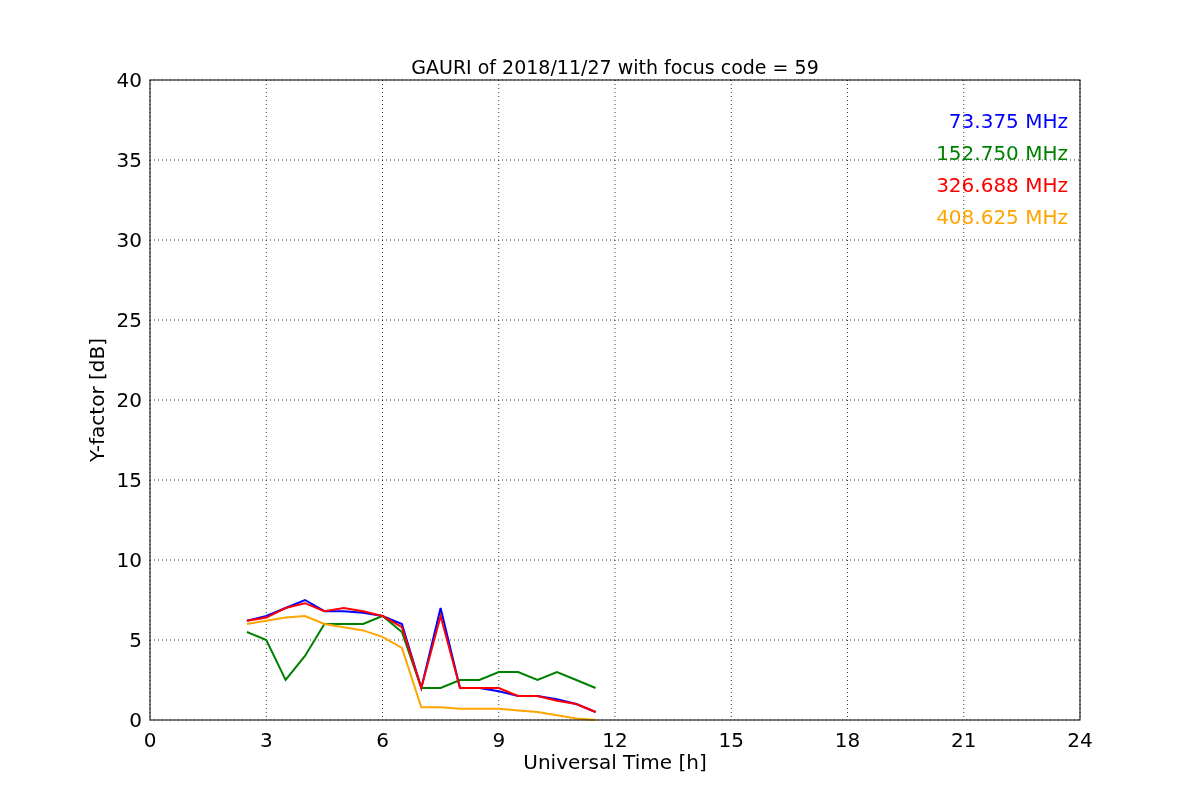 This screenshot has width=1200, height=800. What do you see at coordinates (129, 80) in the screenshot?
I see `y-tick-label: 40` at bounding box center [129, 80].